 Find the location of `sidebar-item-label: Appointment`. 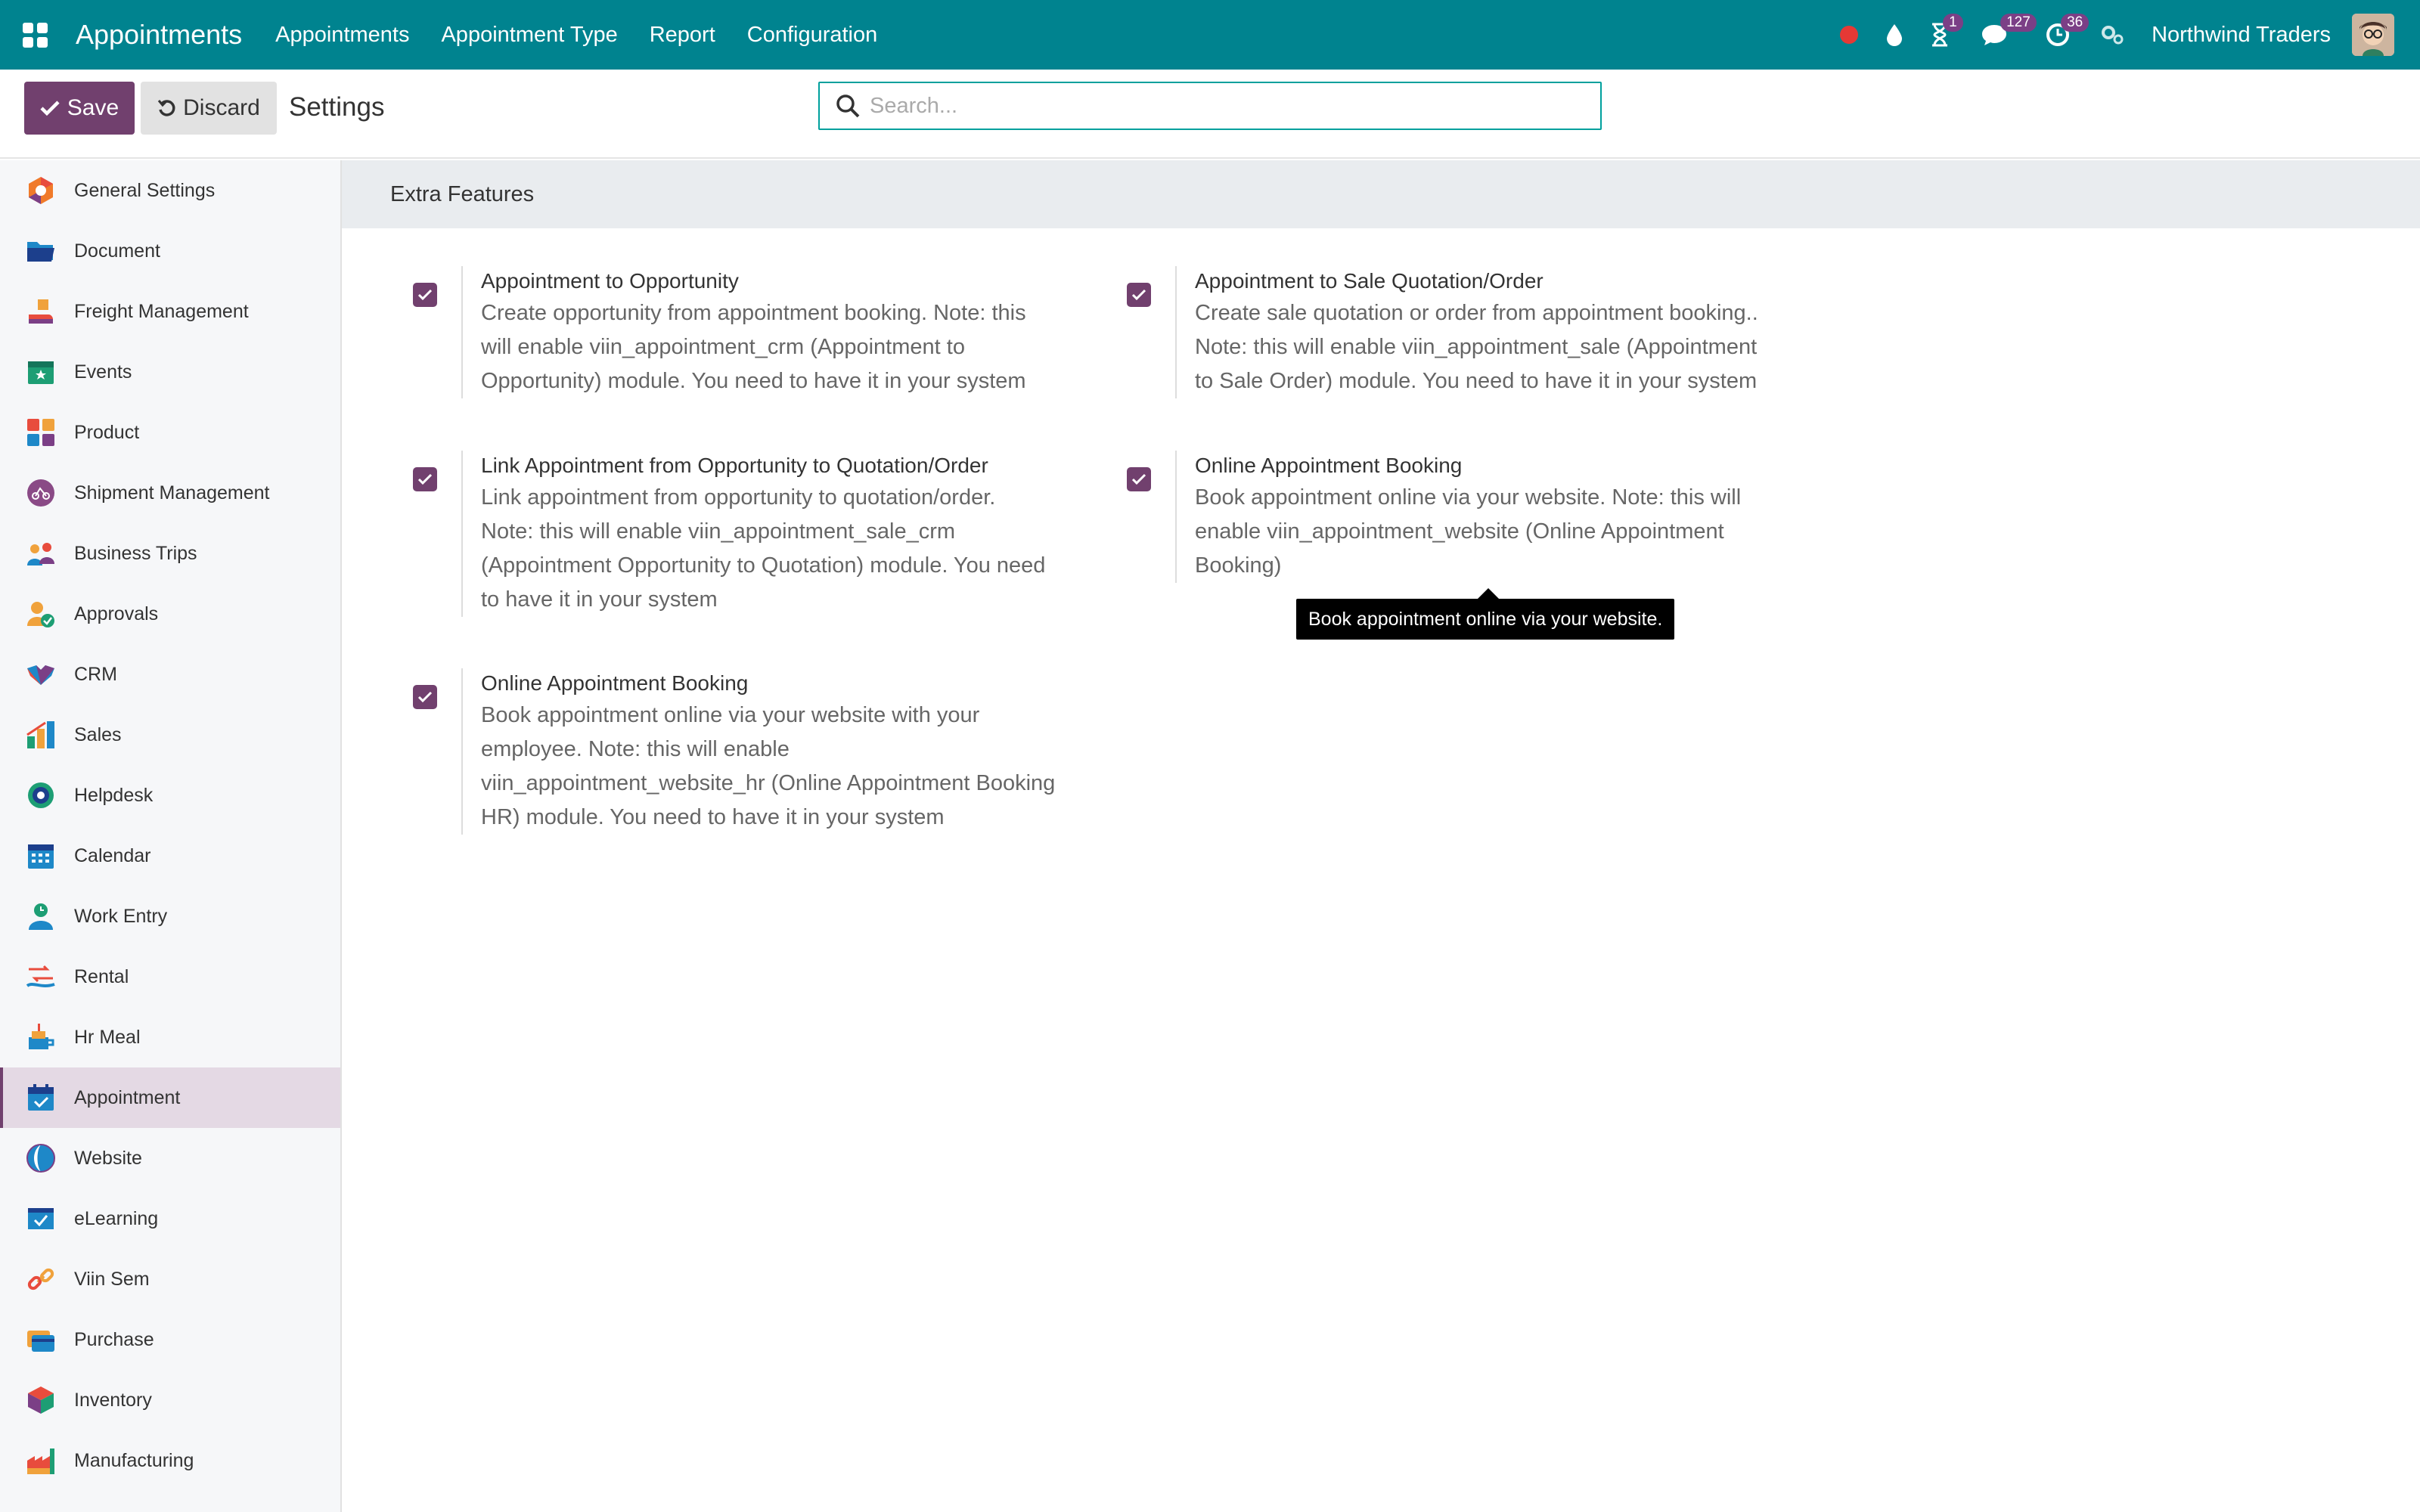

sidebar-item-label: Appointment is located at coordinates (127, 1097).